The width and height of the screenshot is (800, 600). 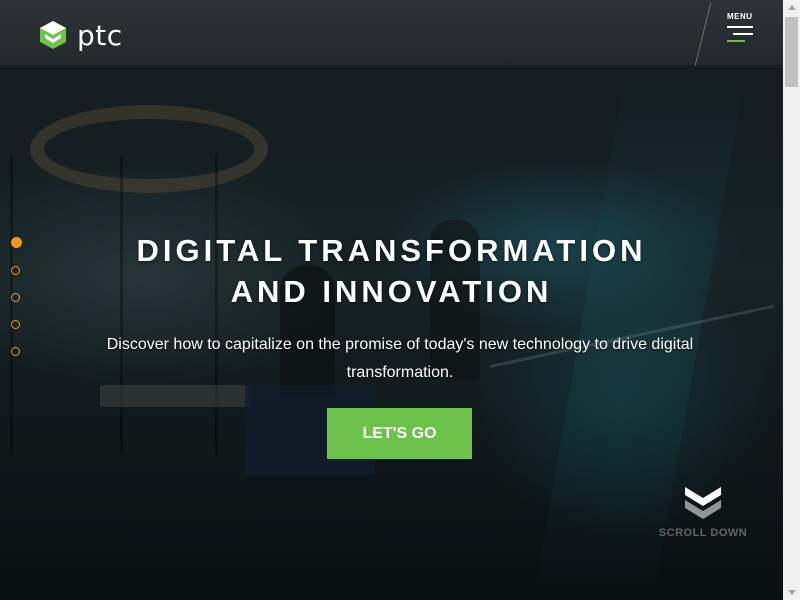 I want to click on ptc-logo: ptc, so click(x=104, y=35).